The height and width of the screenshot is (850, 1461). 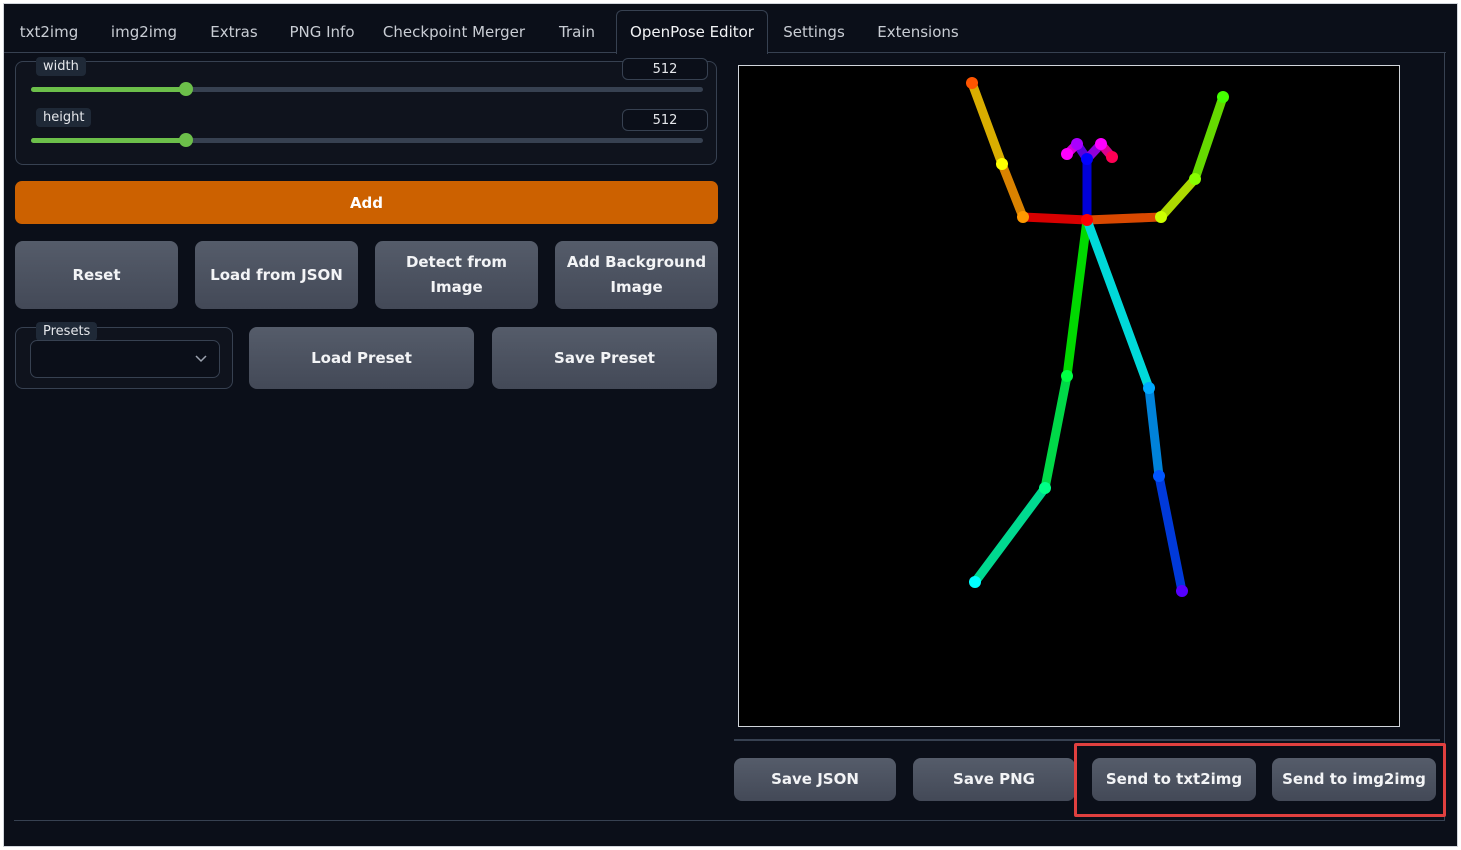 I want to click on keypoint-right-wrist, so click(x=972, y=83).